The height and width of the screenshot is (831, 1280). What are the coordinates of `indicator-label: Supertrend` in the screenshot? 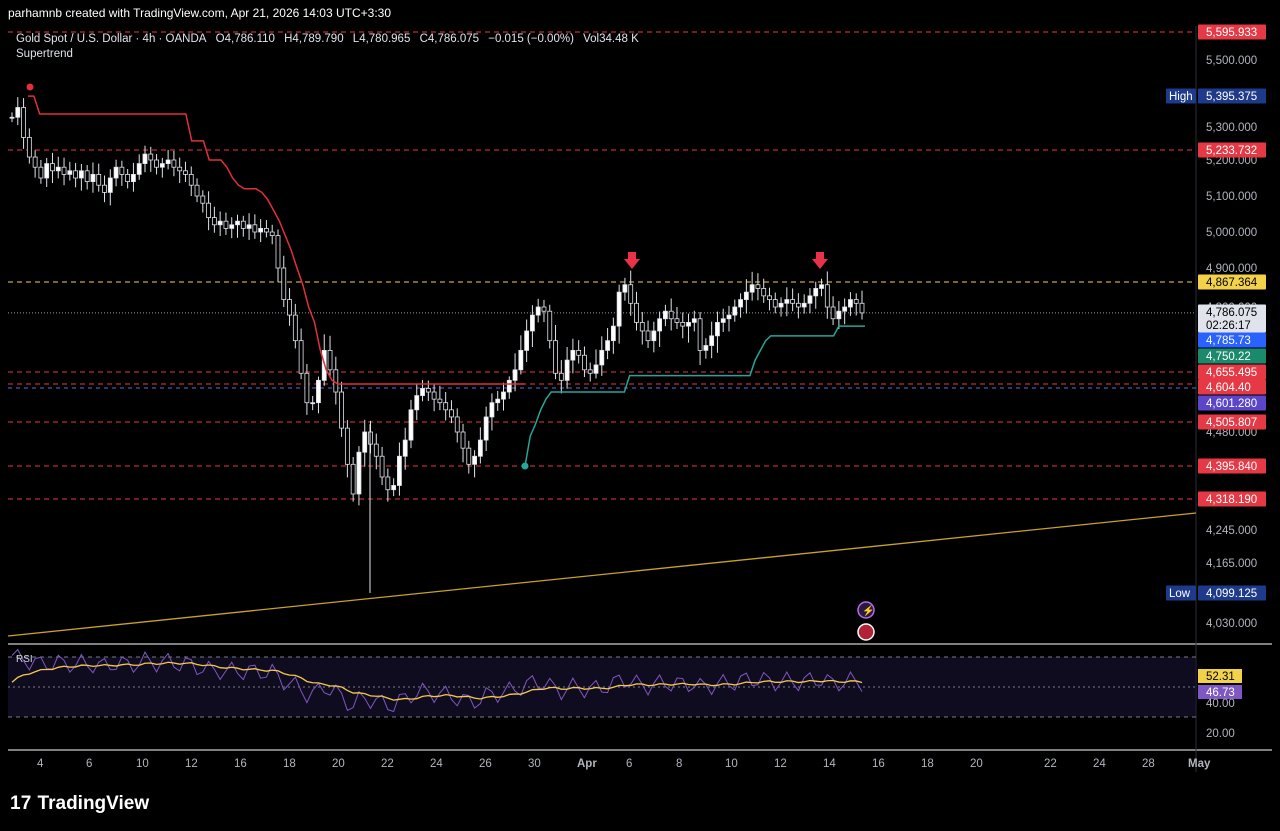 It's located at (44, 54).